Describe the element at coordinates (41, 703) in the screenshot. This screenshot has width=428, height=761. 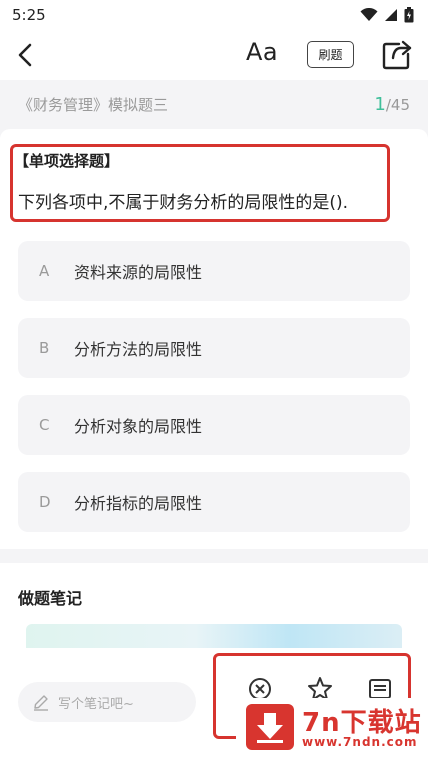
I see `pen-icon` at that location.